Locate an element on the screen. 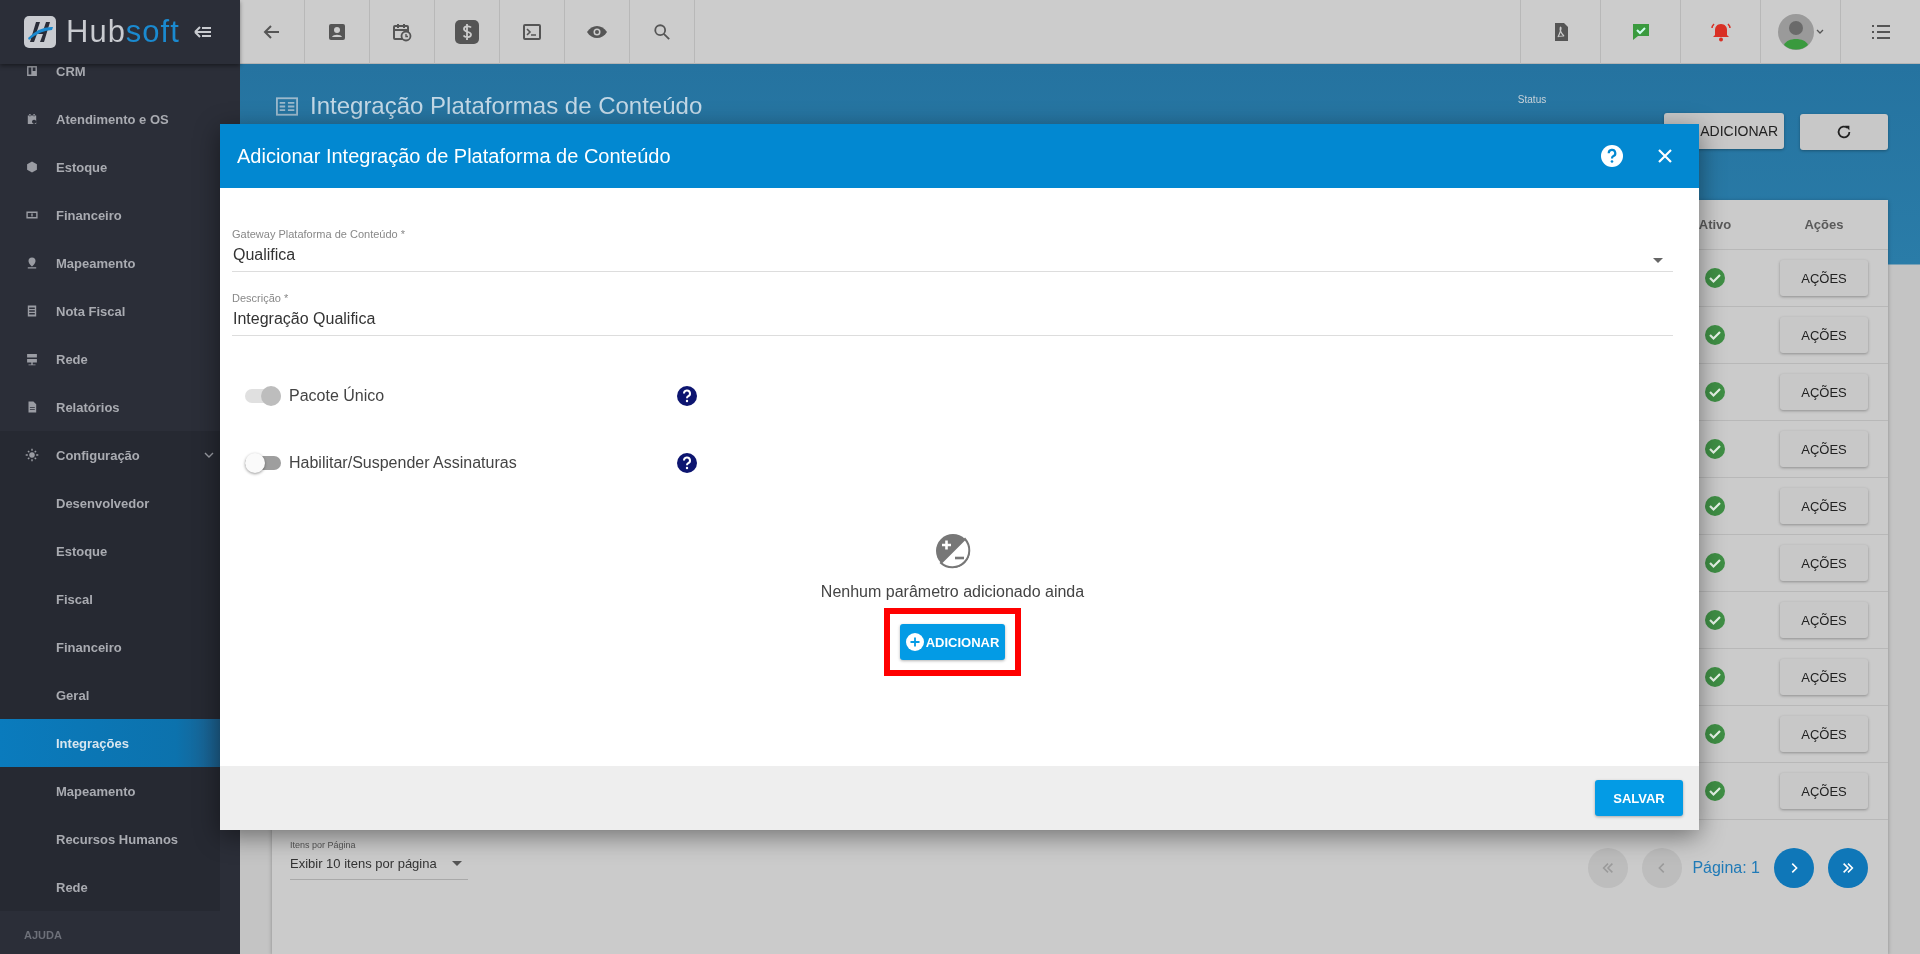  section-heading: AJUDA is located at coordinates (43, 935).